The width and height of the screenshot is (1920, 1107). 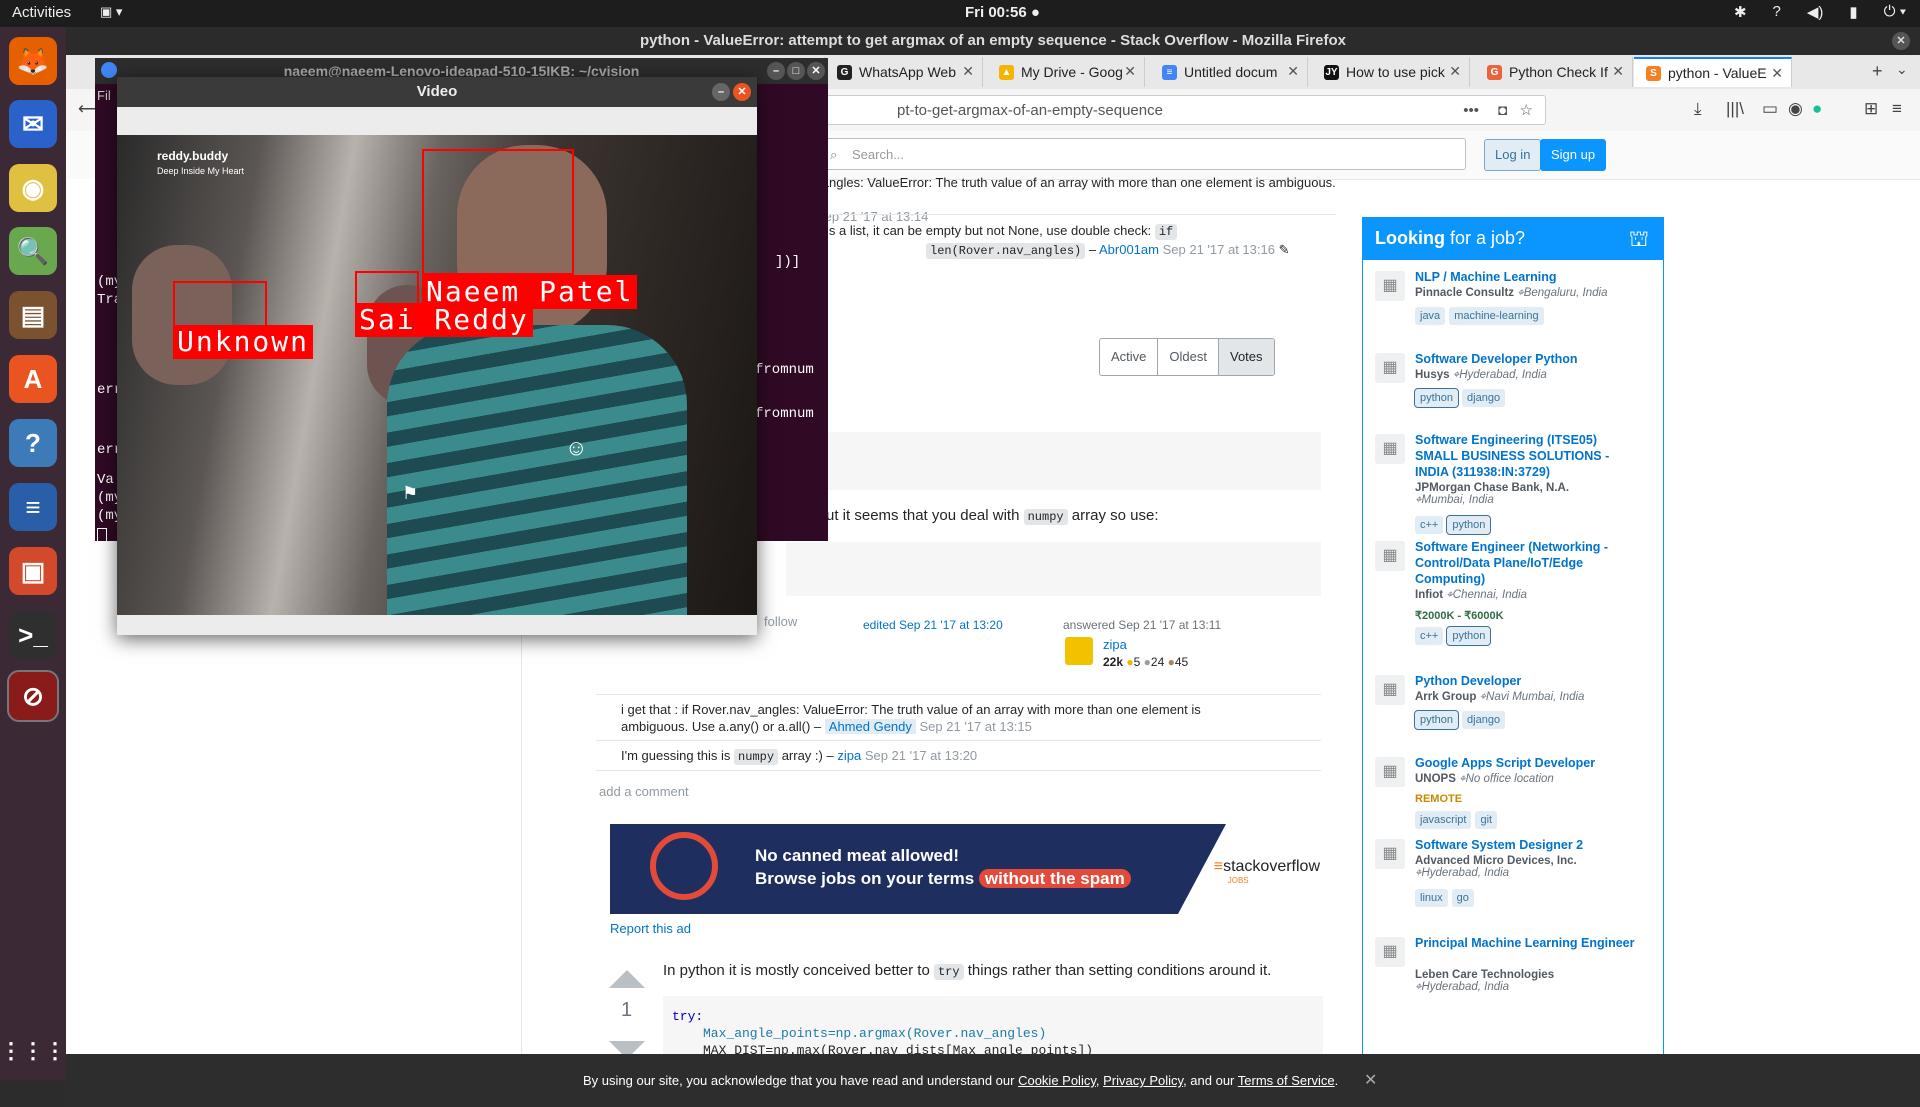 What do you see at coordinates (1471, 111) in the screenshot?
I see `page-actions-icon: •••` at bounding box center [1471, 111].